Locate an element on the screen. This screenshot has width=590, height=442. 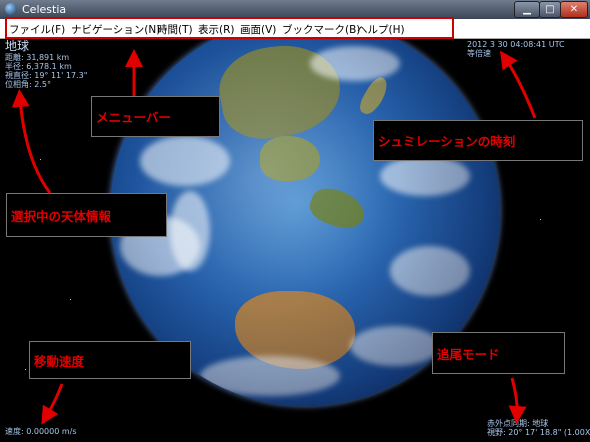
sim-datetime: 2012 3 30 04:08:41 UTC is located at coordinates (516, 44).